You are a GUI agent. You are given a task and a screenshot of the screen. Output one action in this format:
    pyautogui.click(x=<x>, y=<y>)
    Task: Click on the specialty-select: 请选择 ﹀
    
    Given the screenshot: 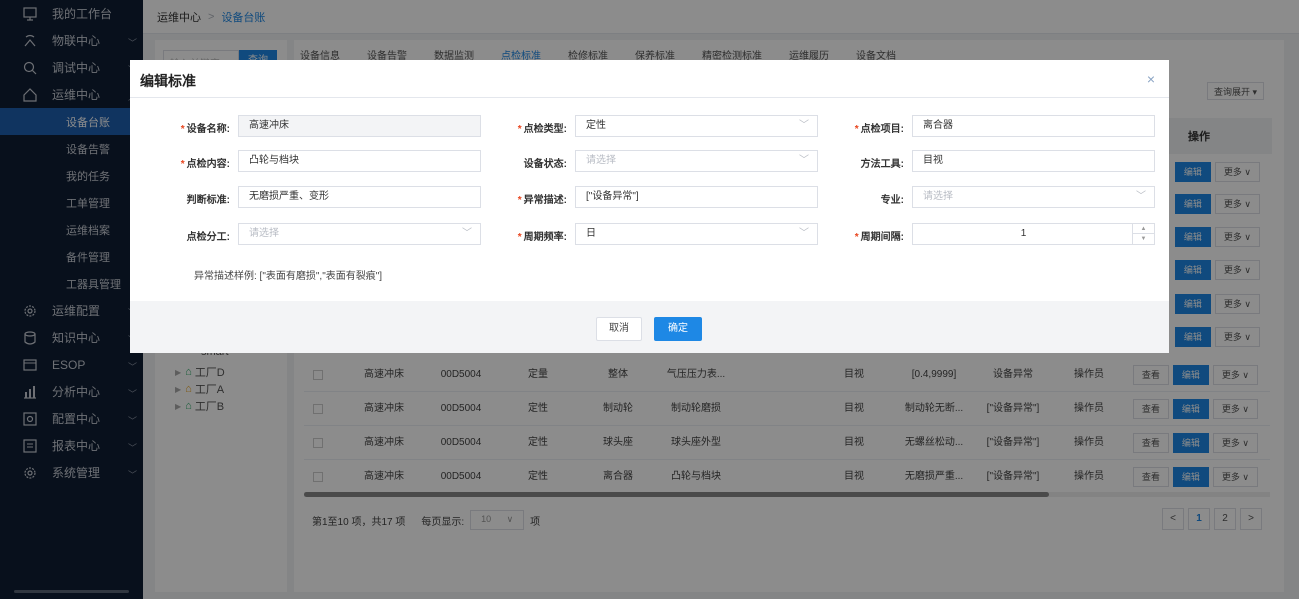 What is the action you would take?
    pyautogui.click(x=1033, y=197)
    